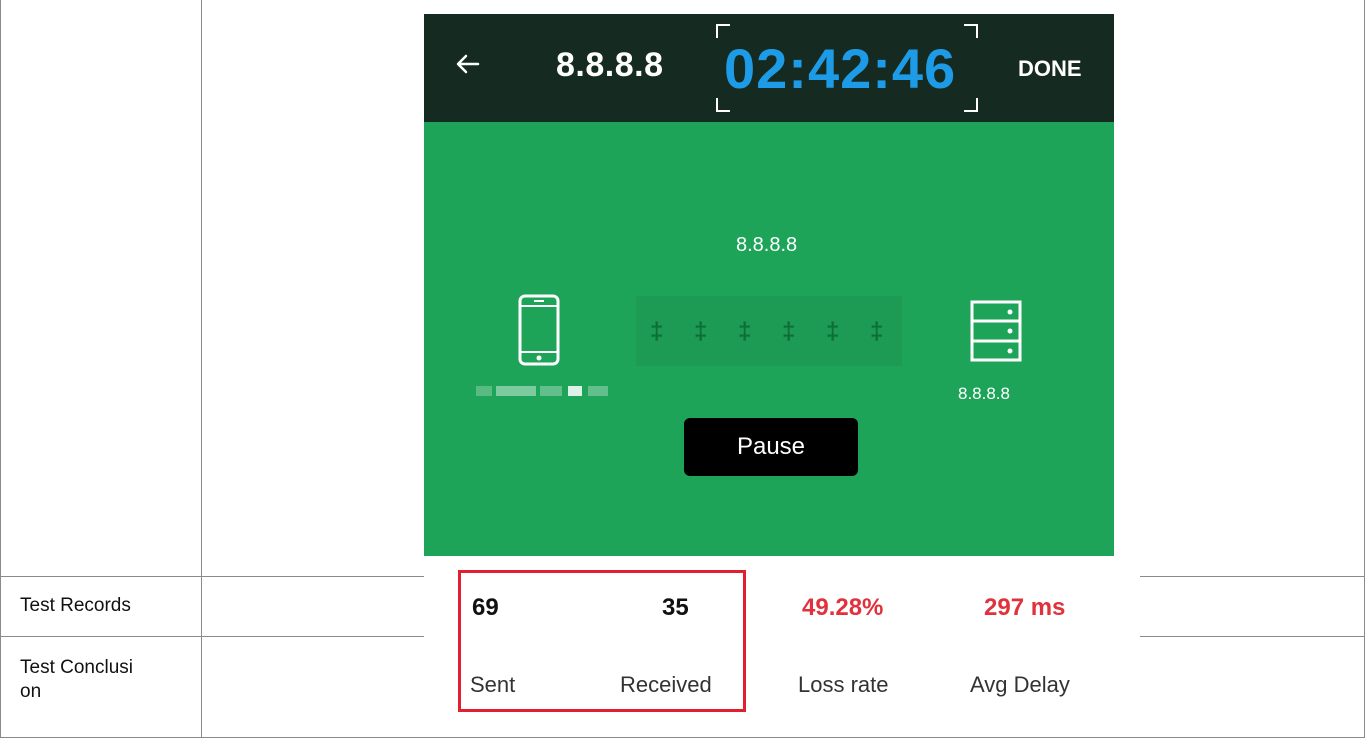 The image size is (1365, 738). Describe the element at coordinates (539, 330) in the screenshot. I see `smartphone-icon` at that location.